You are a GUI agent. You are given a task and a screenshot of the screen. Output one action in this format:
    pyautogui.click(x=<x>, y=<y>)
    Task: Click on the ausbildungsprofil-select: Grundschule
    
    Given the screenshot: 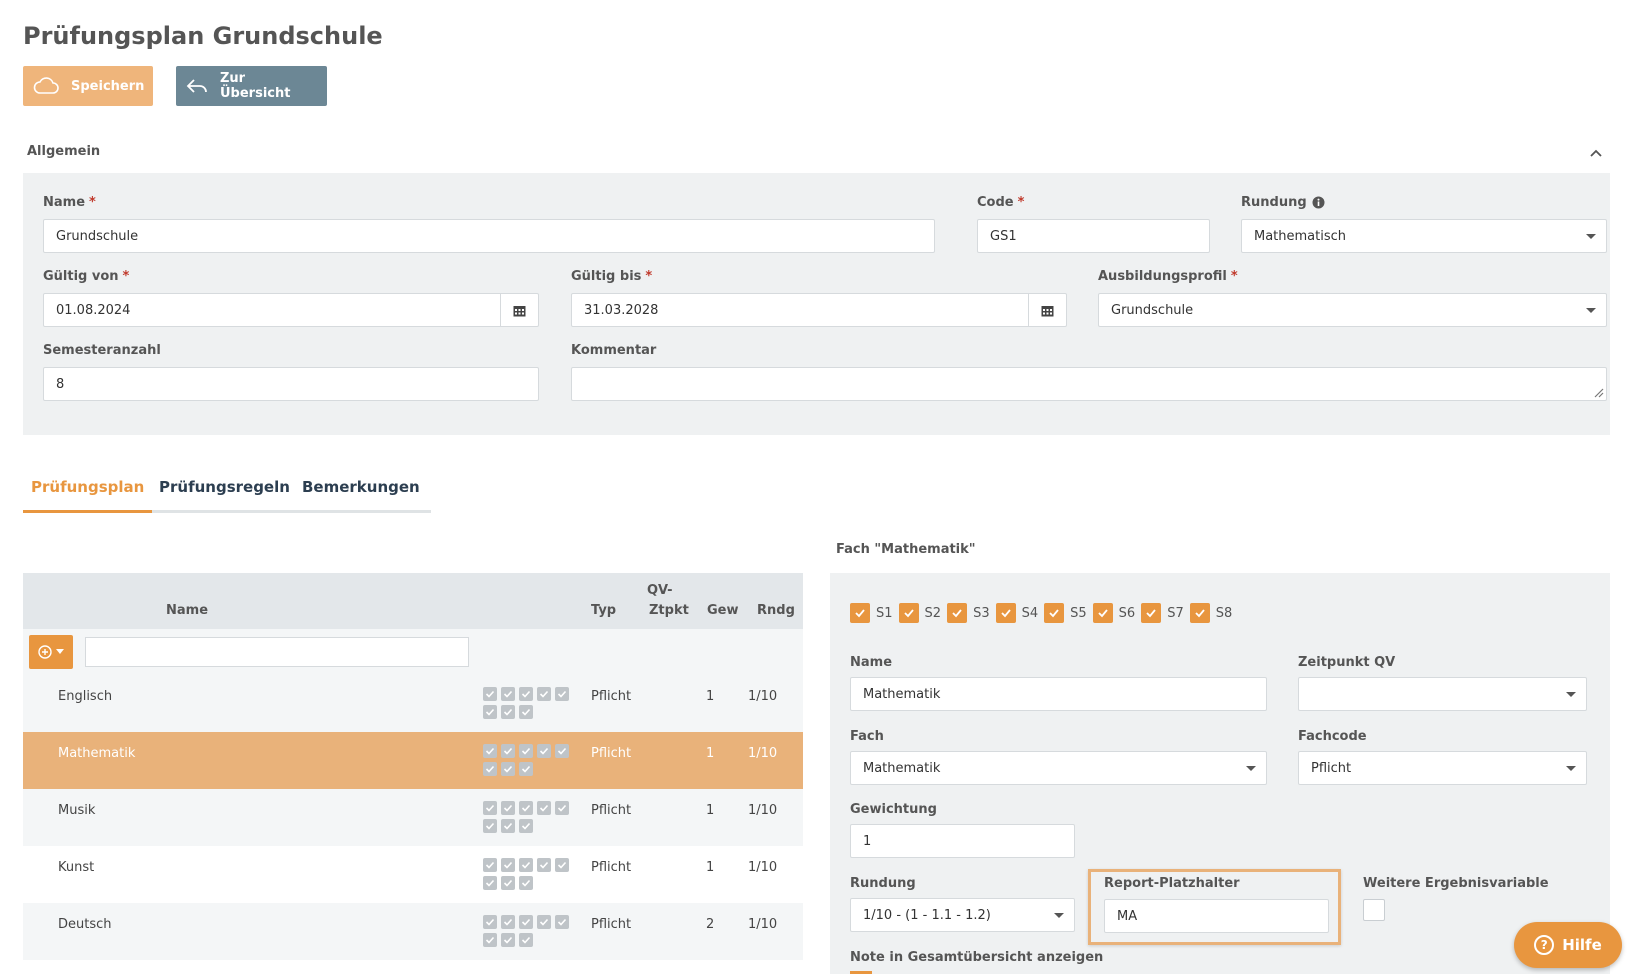 What is the action you would take?
    pyautogui.click(x=1352, y=310)
    